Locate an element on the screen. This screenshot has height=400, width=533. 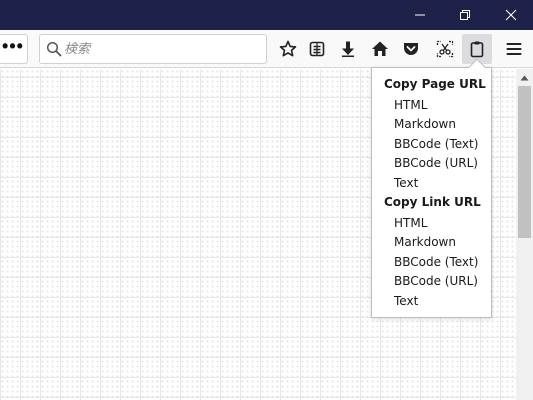
title-bar is located at coordinates (266, 15).